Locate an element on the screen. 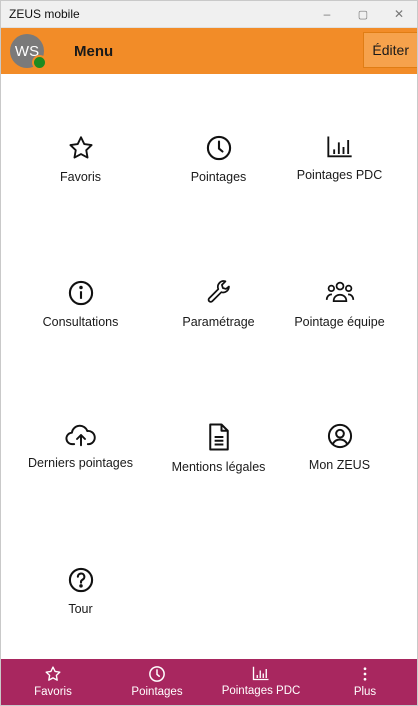 The height and width of the screenshot is (706, 418). window-title: ZEUS mobile is located at coordinates (44, 14).